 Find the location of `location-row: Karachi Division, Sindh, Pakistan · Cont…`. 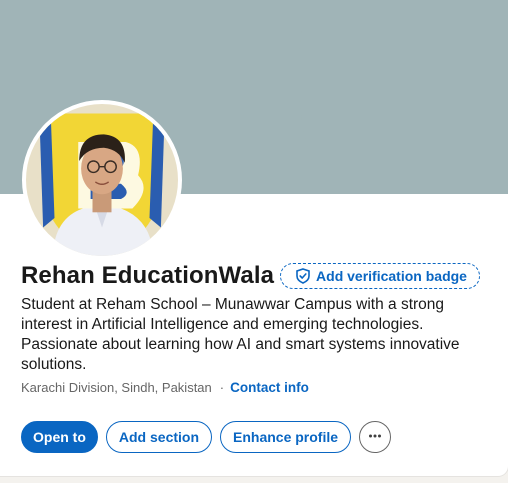

location-row: Karachi Division, Sindh, Pakistan · Cont… is located at coordinates (165, 387).